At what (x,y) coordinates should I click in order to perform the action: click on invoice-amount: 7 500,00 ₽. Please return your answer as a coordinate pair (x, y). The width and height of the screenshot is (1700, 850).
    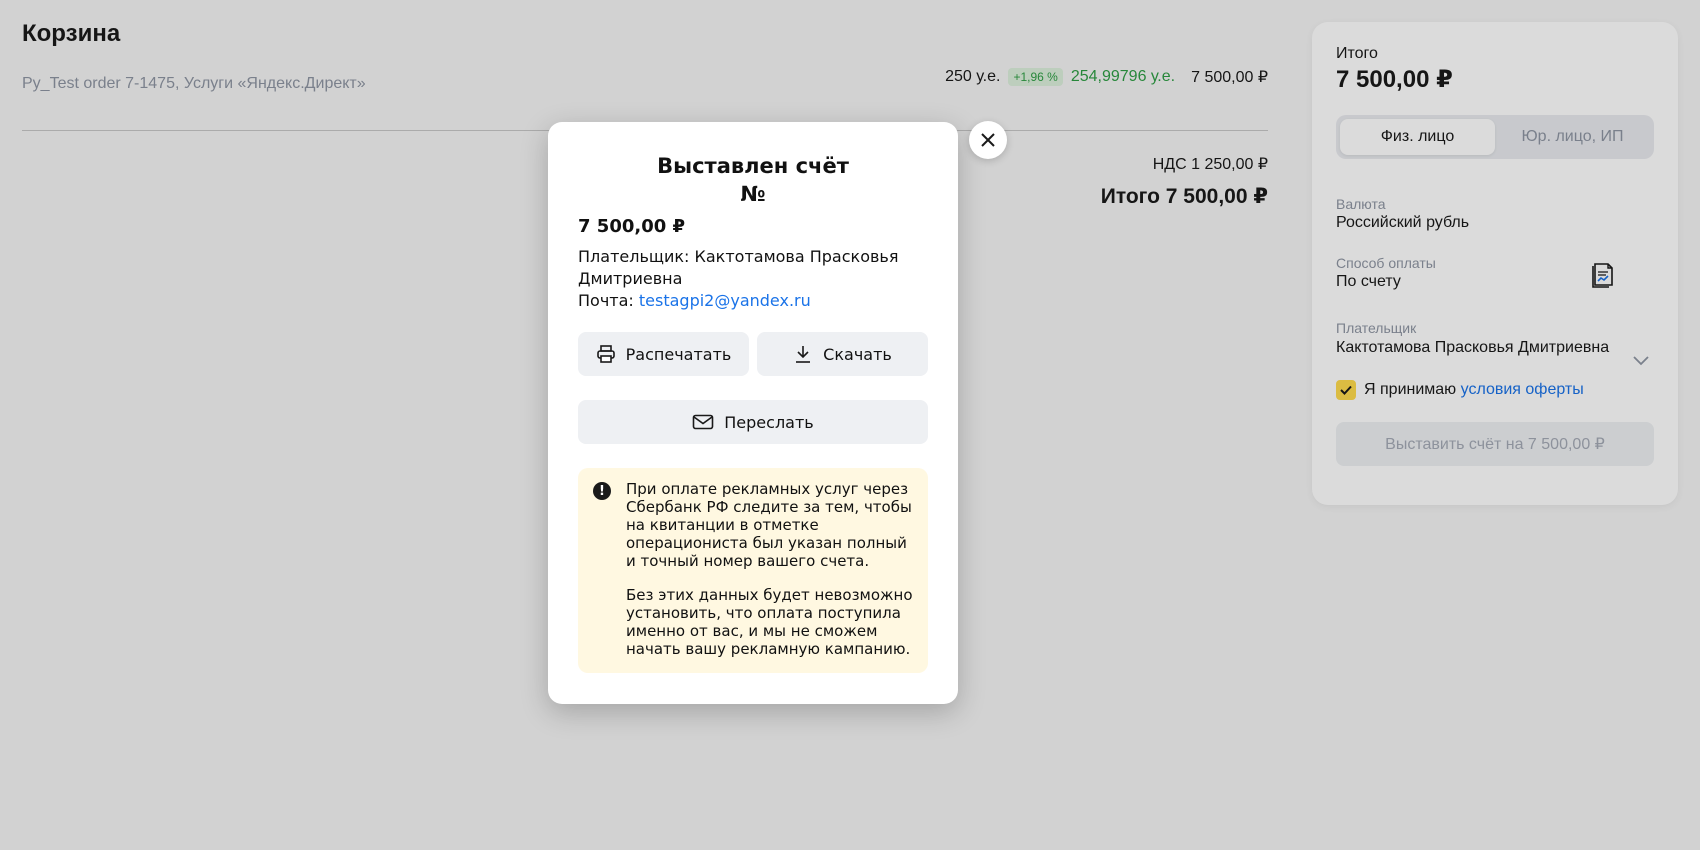
    Looking at the image, I should click on (632, 226).